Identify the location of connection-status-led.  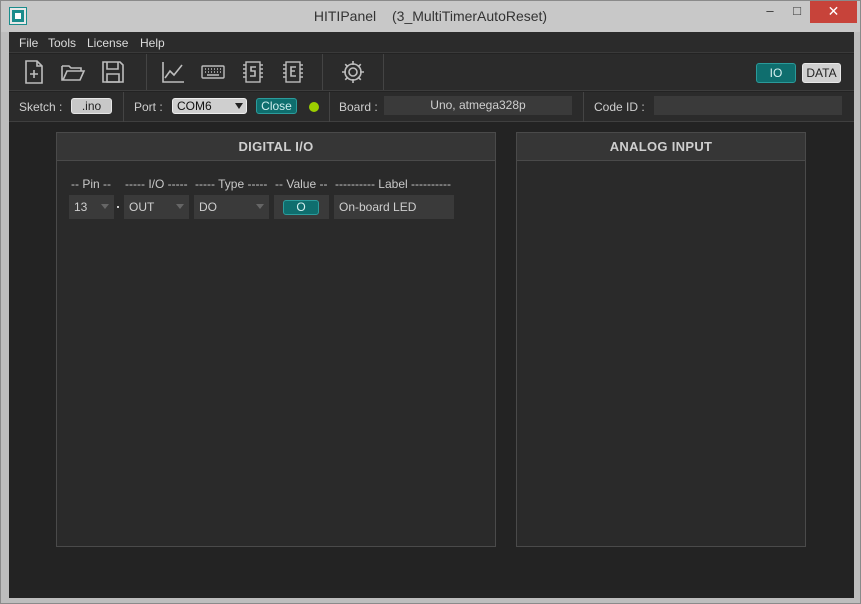
(314, 107).